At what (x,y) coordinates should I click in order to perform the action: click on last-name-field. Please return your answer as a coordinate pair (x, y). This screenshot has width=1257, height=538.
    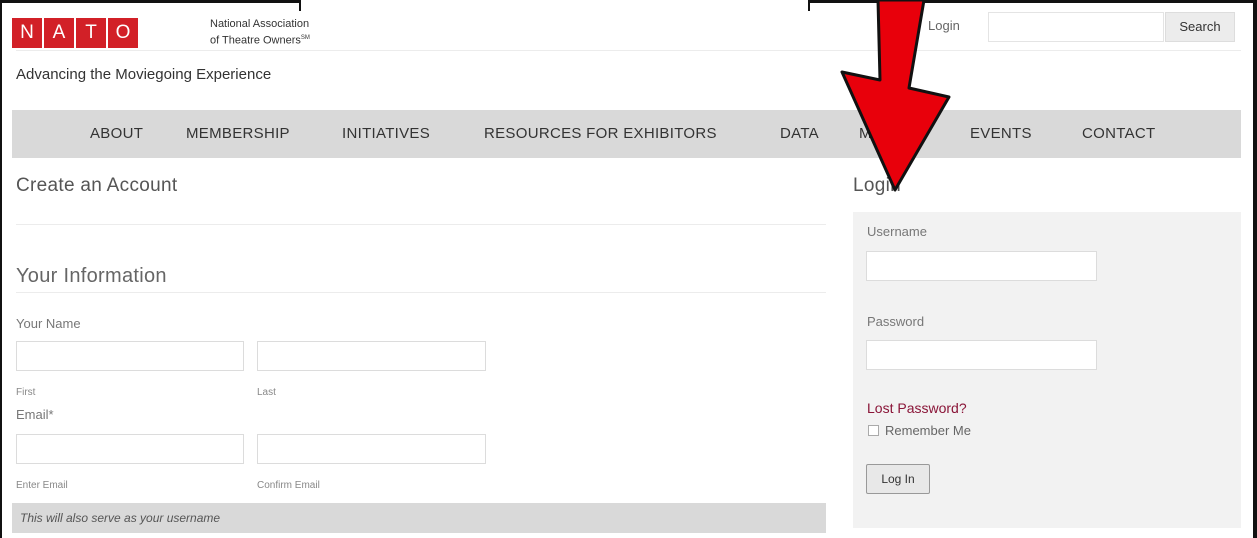
    Looking at the image, I should click on (371, 356).